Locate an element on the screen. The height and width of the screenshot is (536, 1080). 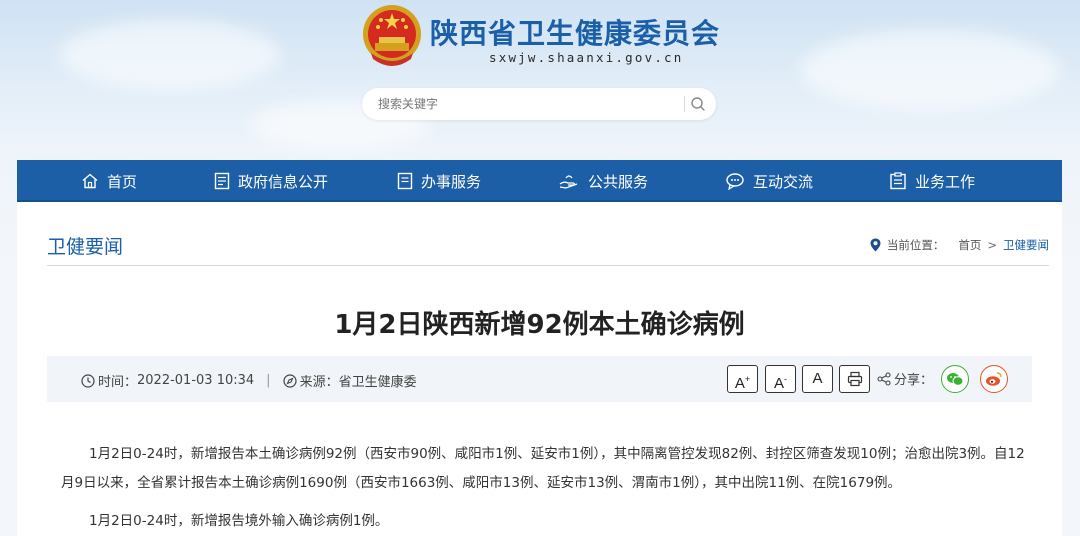
site-domain: sxwjw.shaanxi.gov.cn is located at coordinates (586, 57).